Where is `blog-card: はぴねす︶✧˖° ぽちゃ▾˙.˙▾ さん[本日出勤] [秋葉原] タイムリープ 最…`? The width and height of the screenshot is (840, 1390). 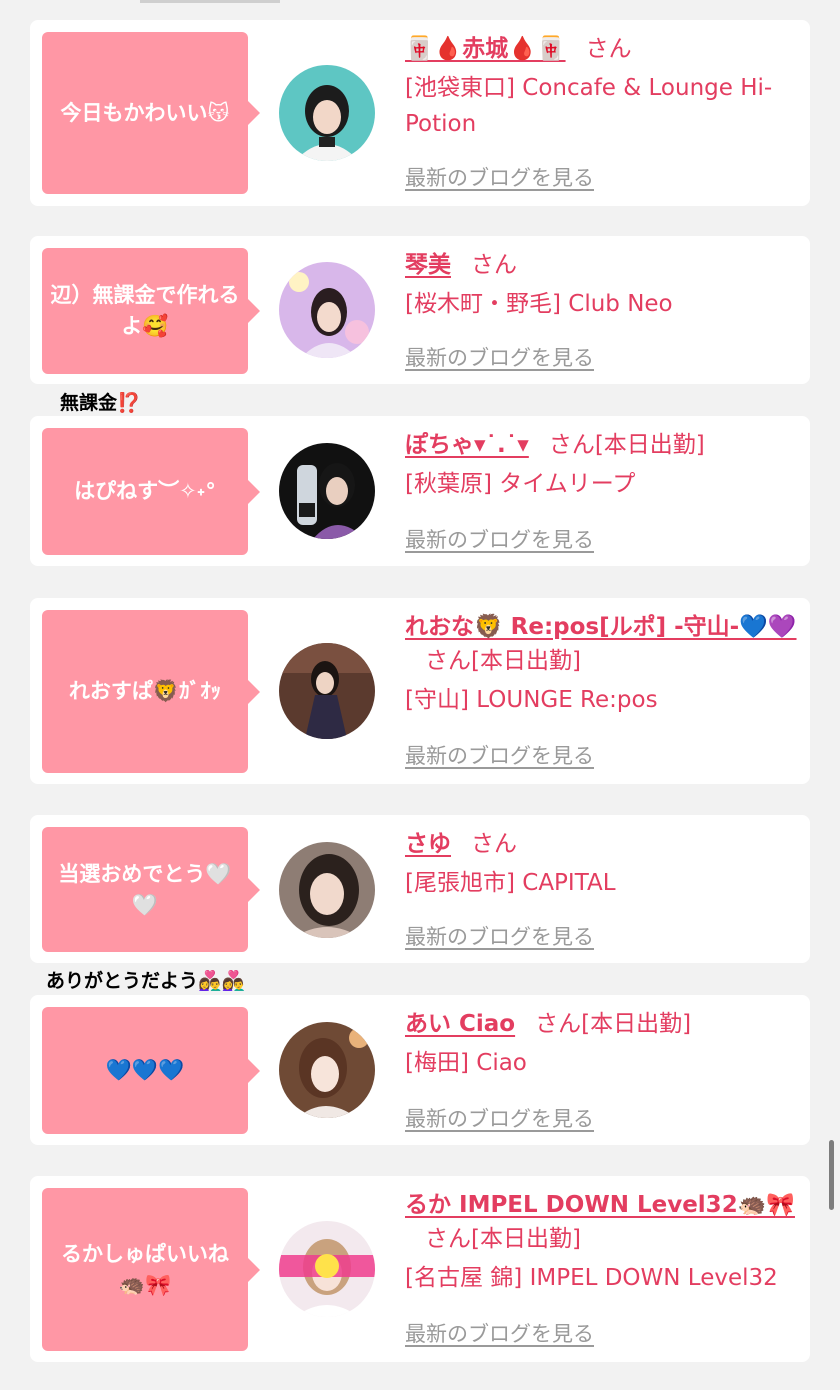 blog-card: はぴねす︶✧˖° ぽちゃ▾˙.˙▾ さん[本日出勤] [秋葉原] タイムリープ 最… is located at coordinates (420, 491).